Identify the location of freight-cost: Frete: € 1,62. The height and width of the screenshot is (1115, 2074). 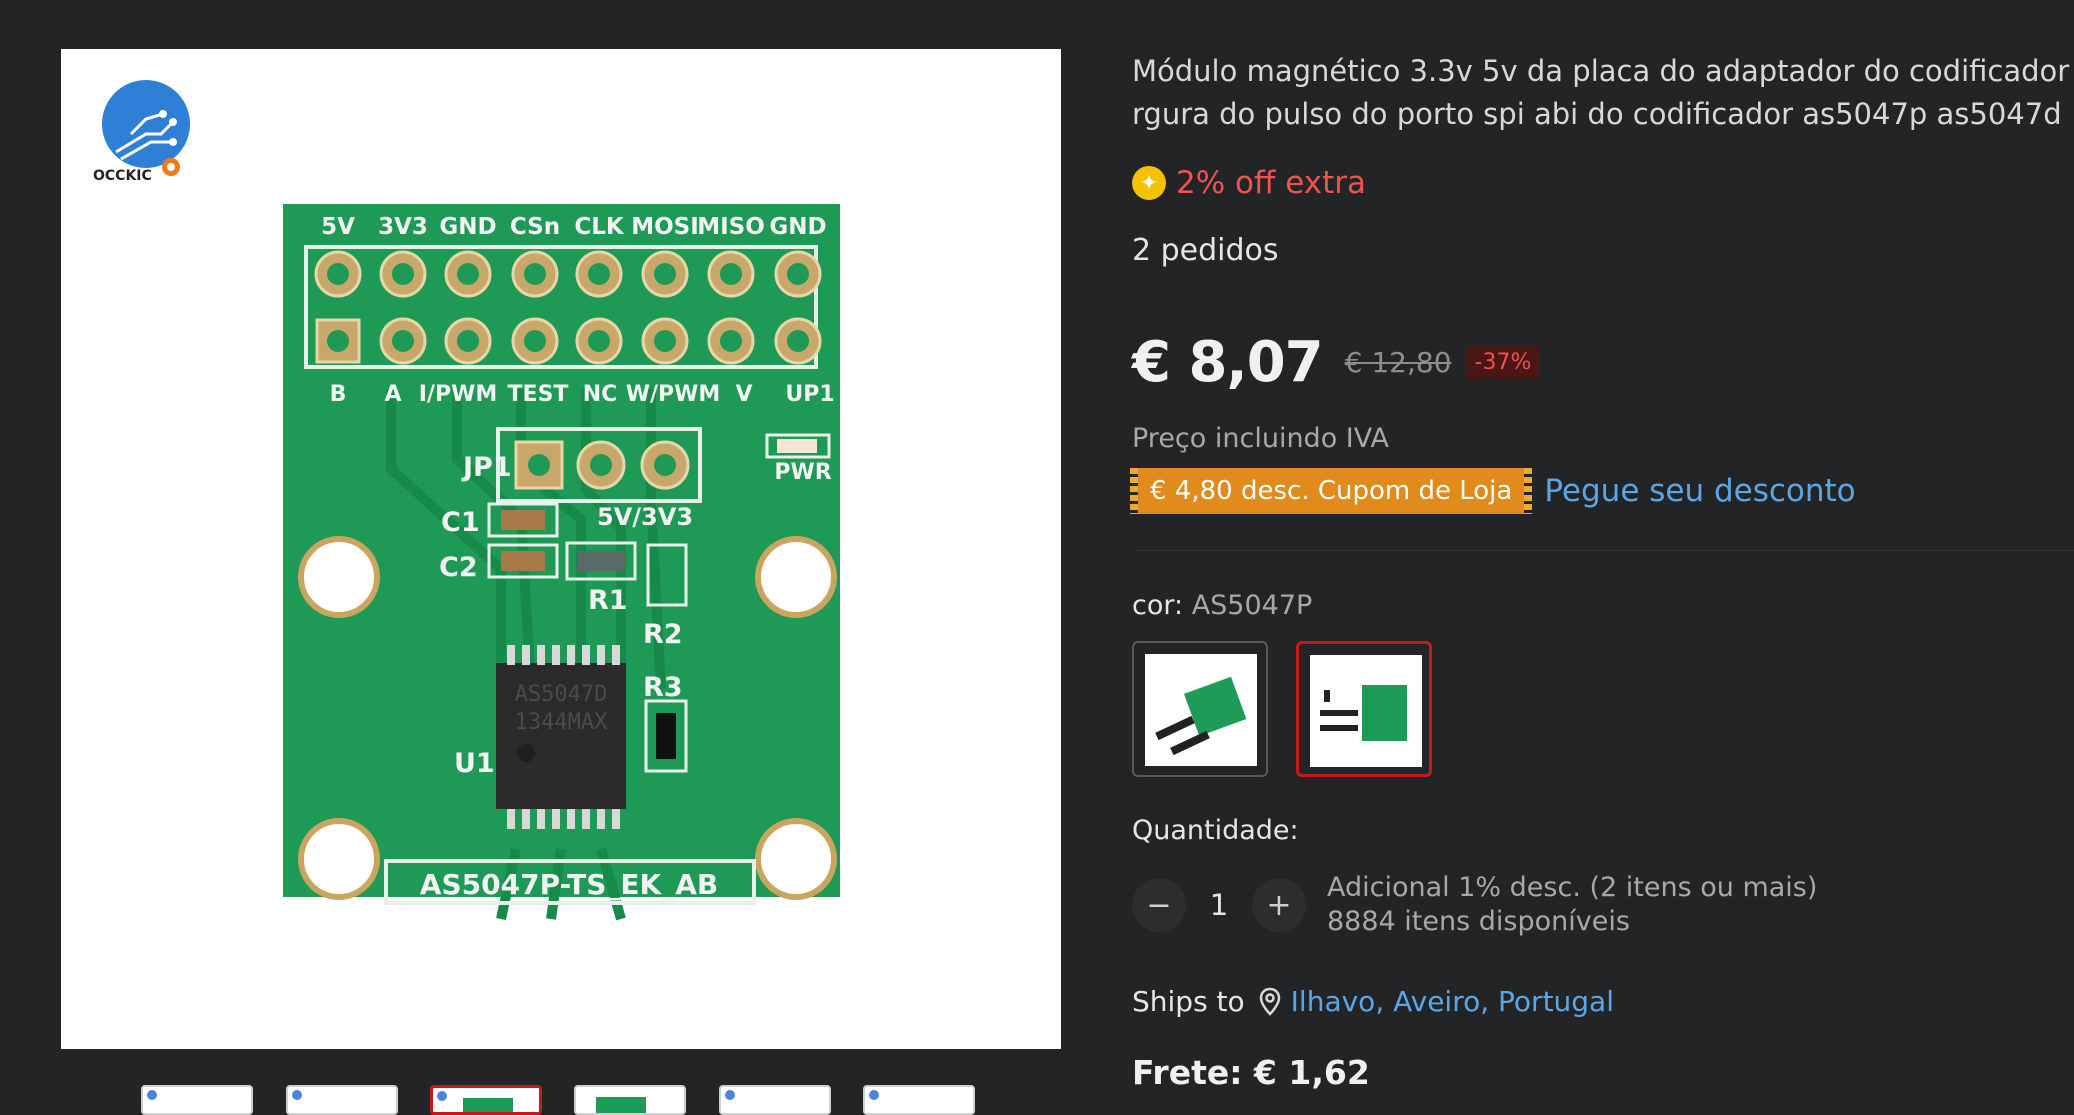
(1251, 1072).